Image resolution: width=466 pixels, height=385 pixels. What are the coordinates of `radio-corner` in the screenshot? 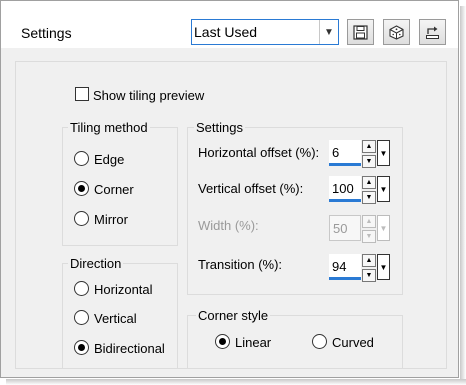 It's located at (81, 188).